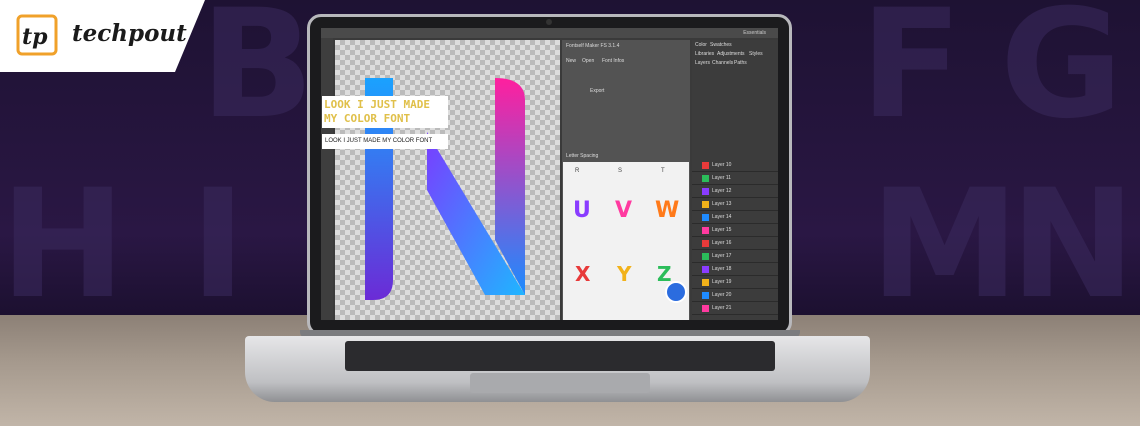  I want to click on laptop-keyboard, so click(560, 356).